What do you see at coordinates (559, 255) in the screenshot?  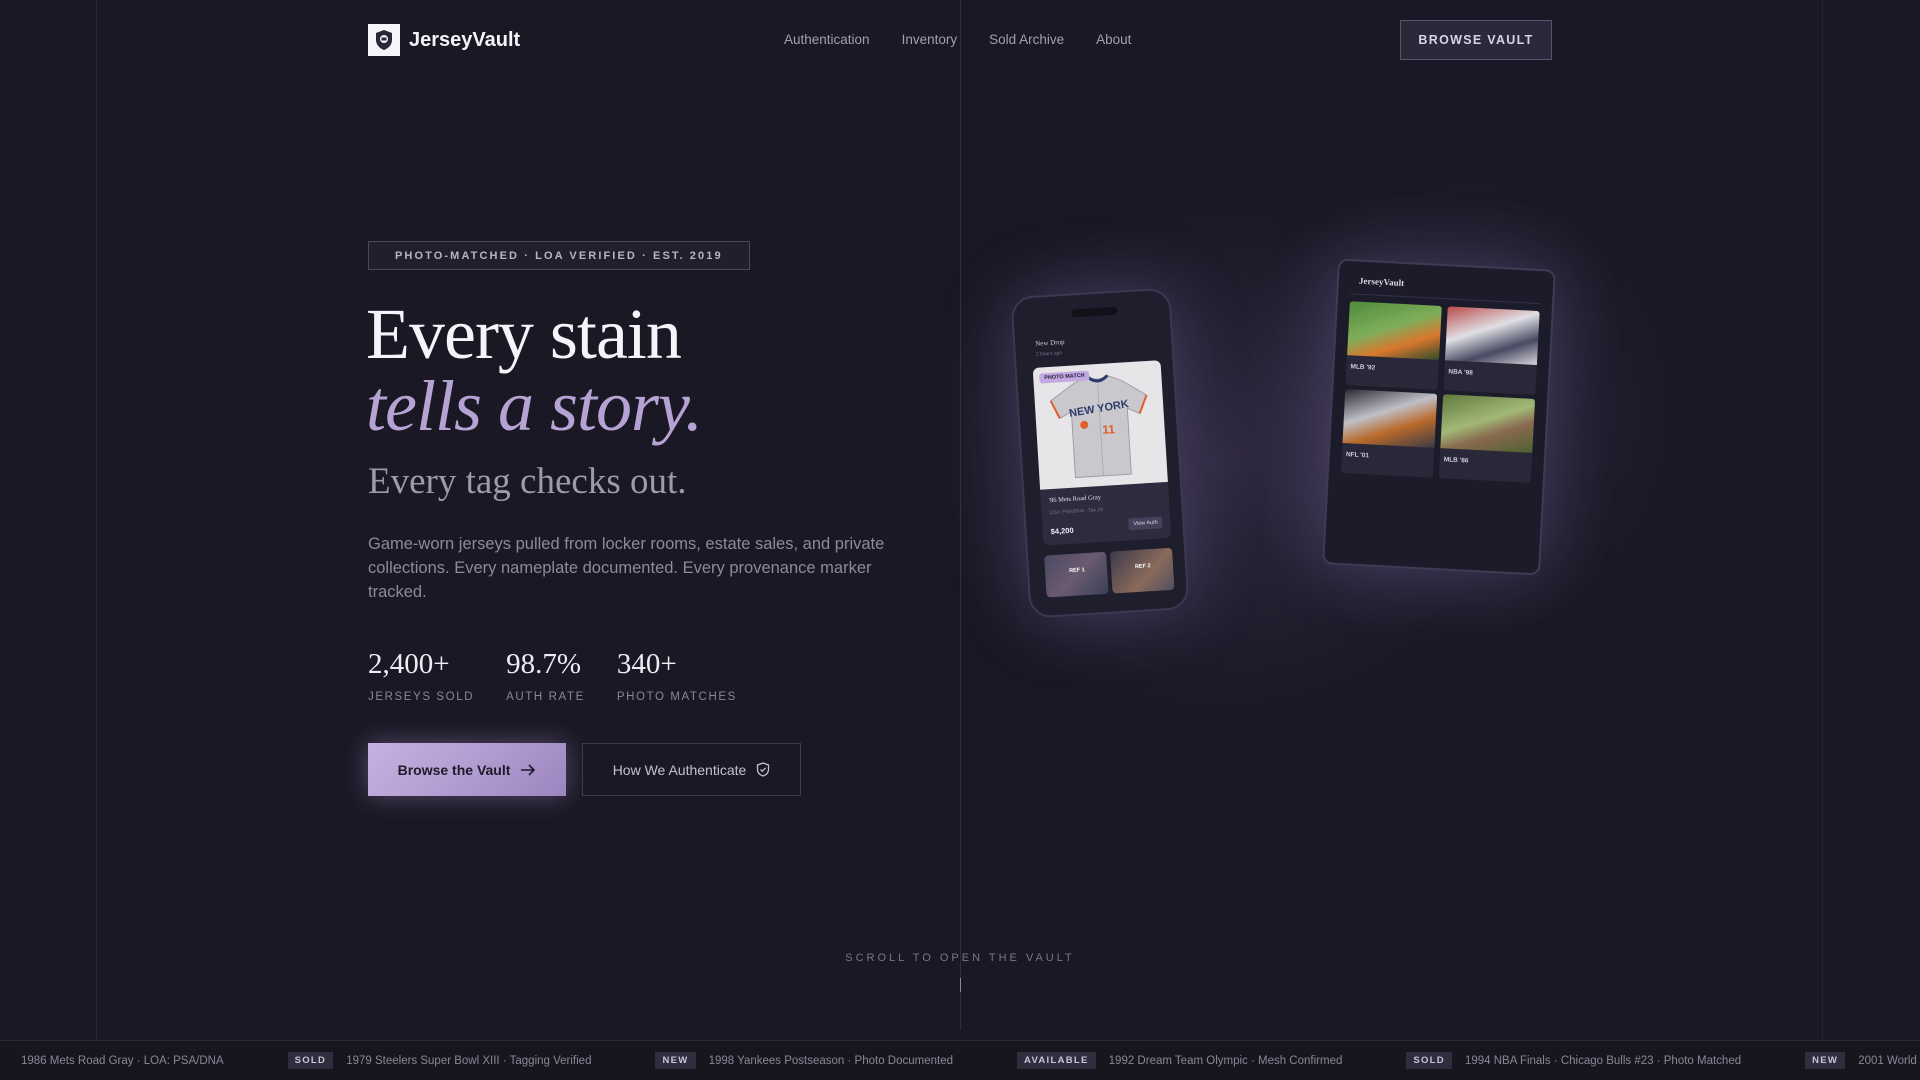 I see `trust-badge: PHOTO-MATCHED · LOA VERIFIED · EST. 2019` at bounding box center [559, 255].